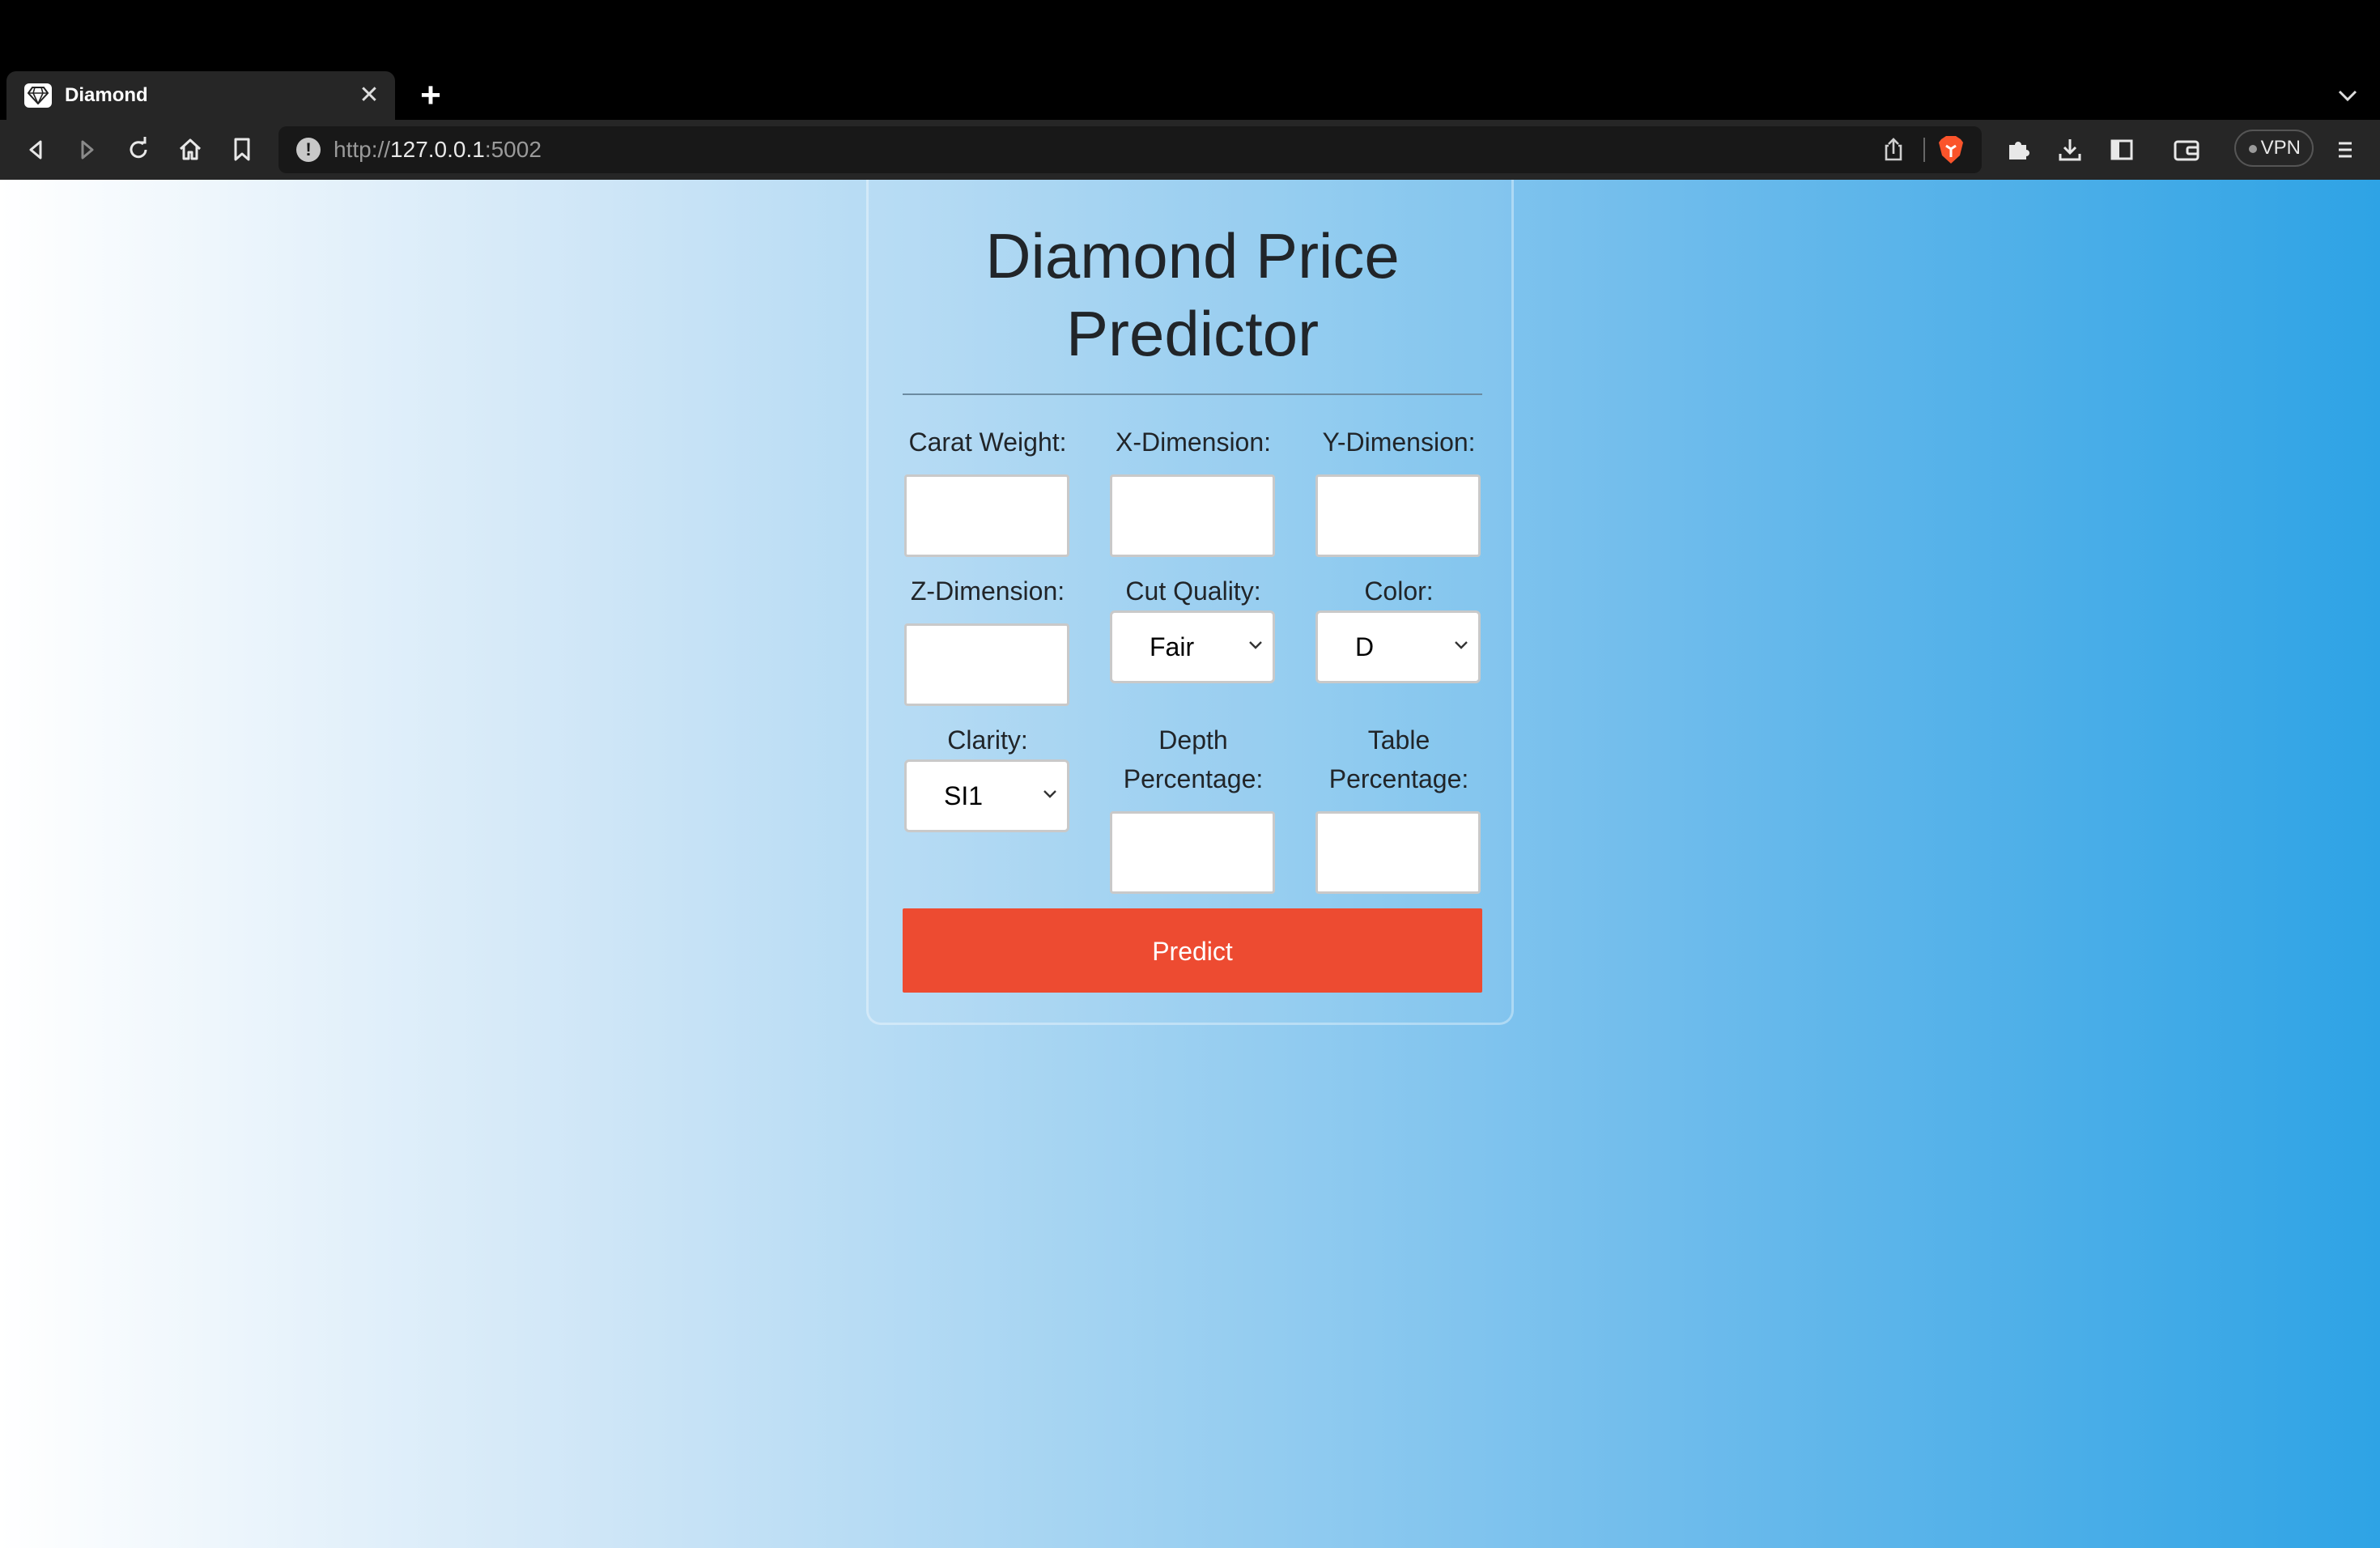  I want to click on vpn-label: VPN, so click(2280, 148).